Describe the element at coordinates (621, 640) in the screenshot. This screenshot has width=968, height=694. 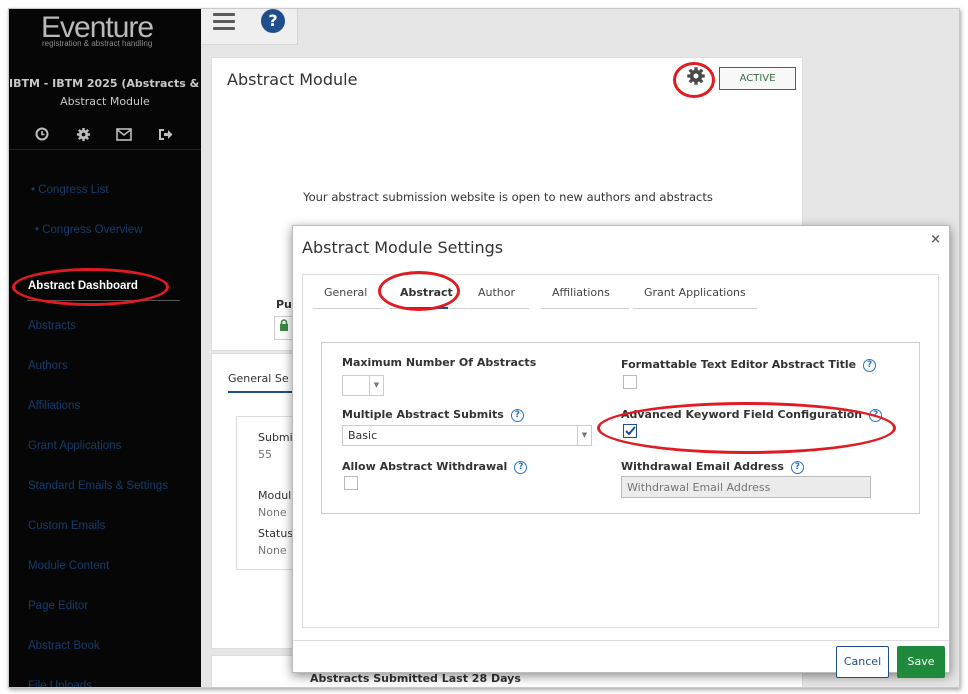
I see `modal-footer-divider` at that location.